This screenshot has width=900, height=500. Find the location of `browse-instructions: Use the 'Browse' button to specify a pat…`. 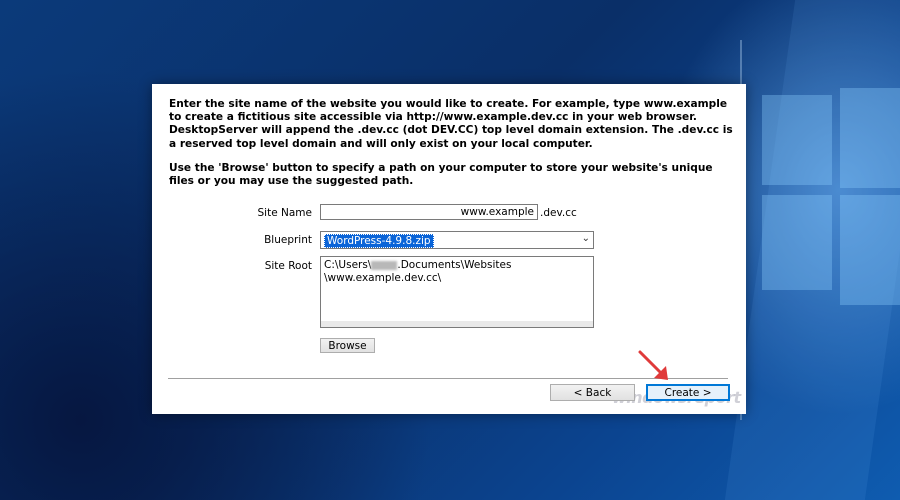

browse-instructions: Use the 'Browse' button to specify a pat… is located at coordinates (441, 175).